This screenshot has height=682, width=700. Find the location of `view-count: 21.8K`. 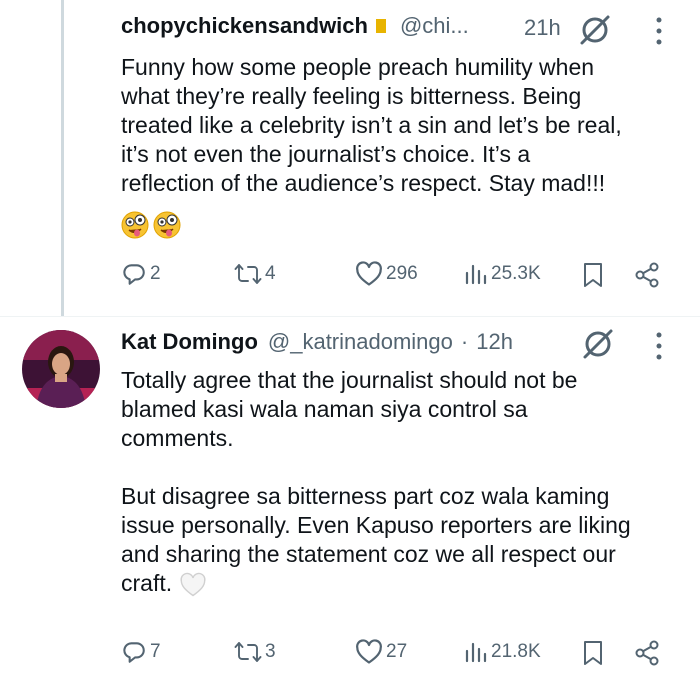

view-count: 21.8K is located at coordinates (516, 651).